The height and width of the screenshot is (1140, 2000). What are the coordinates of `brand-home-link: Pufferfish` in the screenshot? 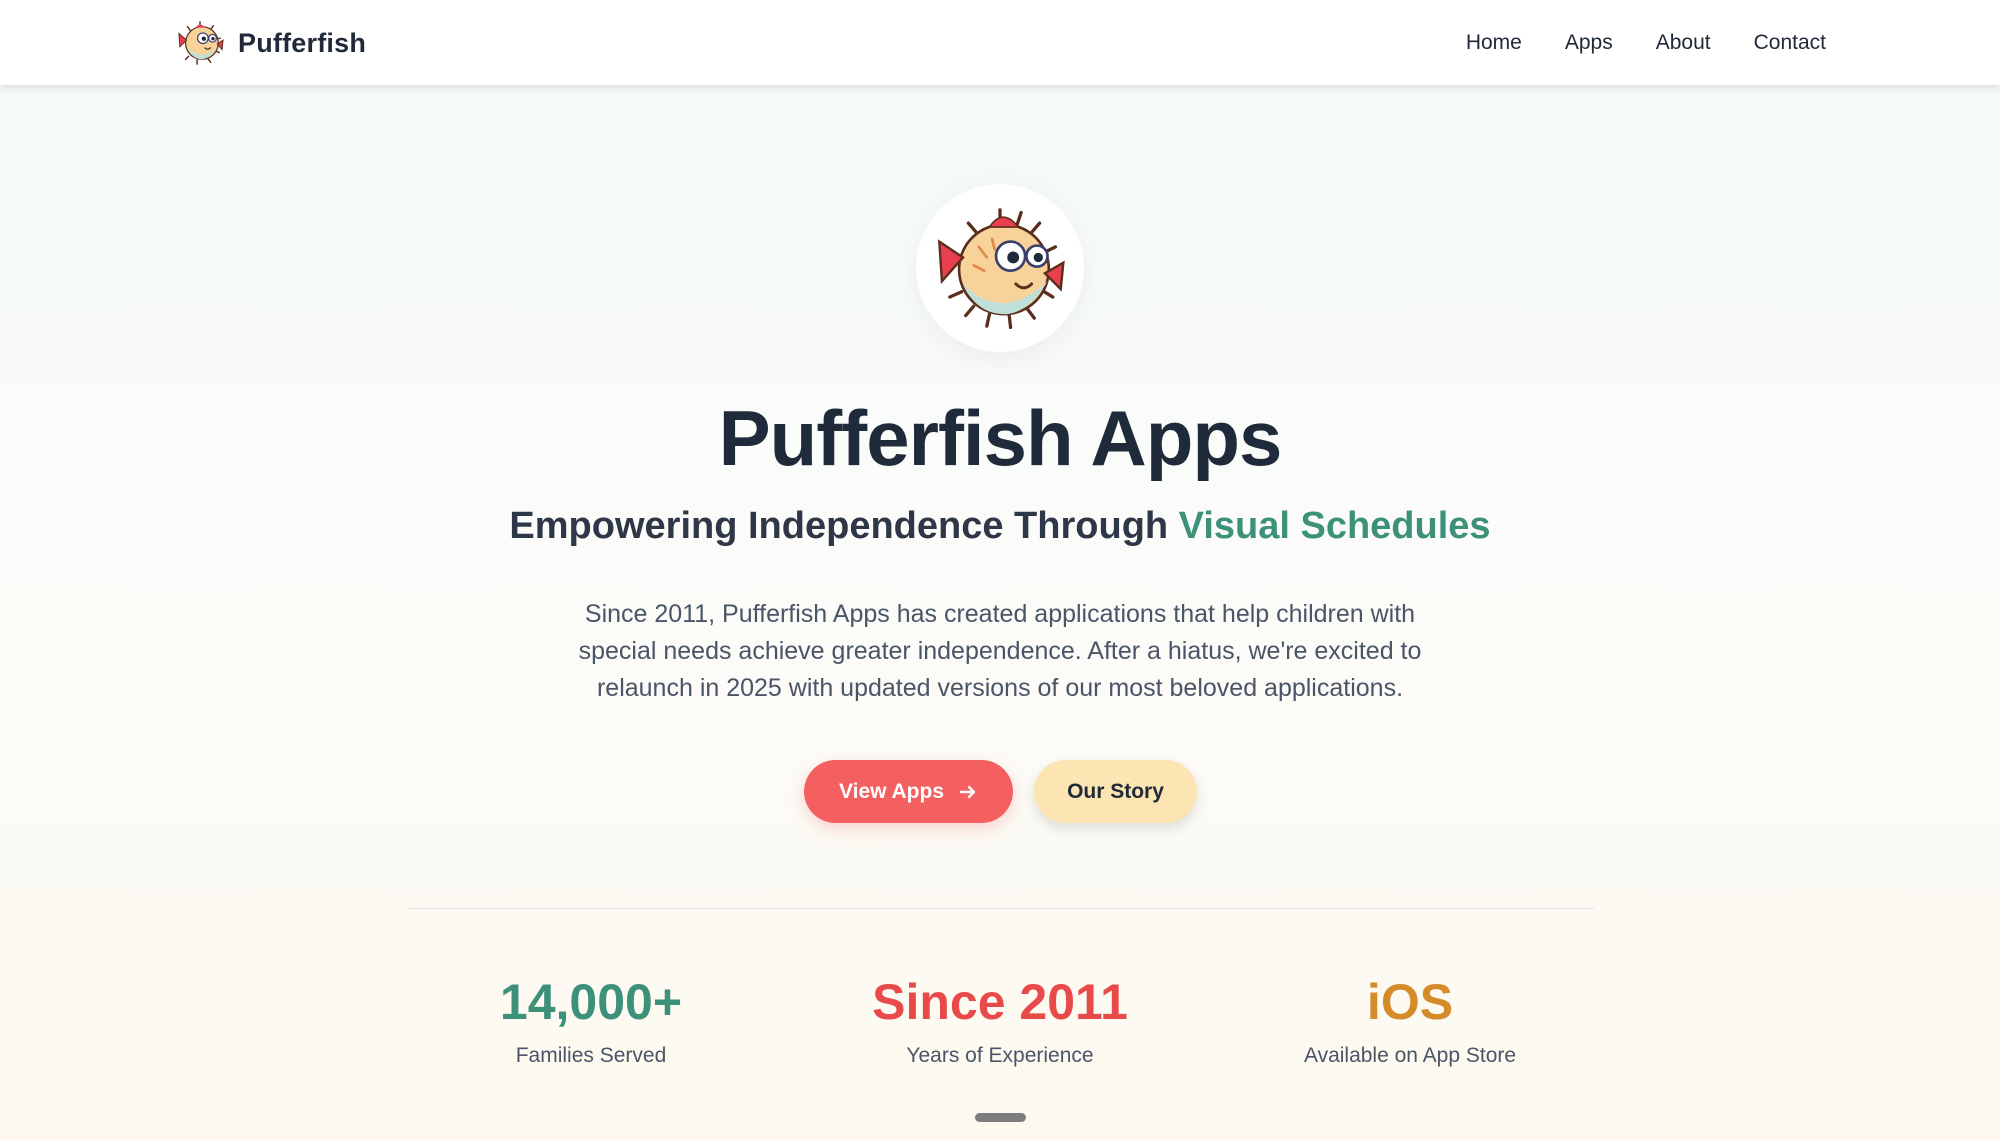 It's located at (271, 43).